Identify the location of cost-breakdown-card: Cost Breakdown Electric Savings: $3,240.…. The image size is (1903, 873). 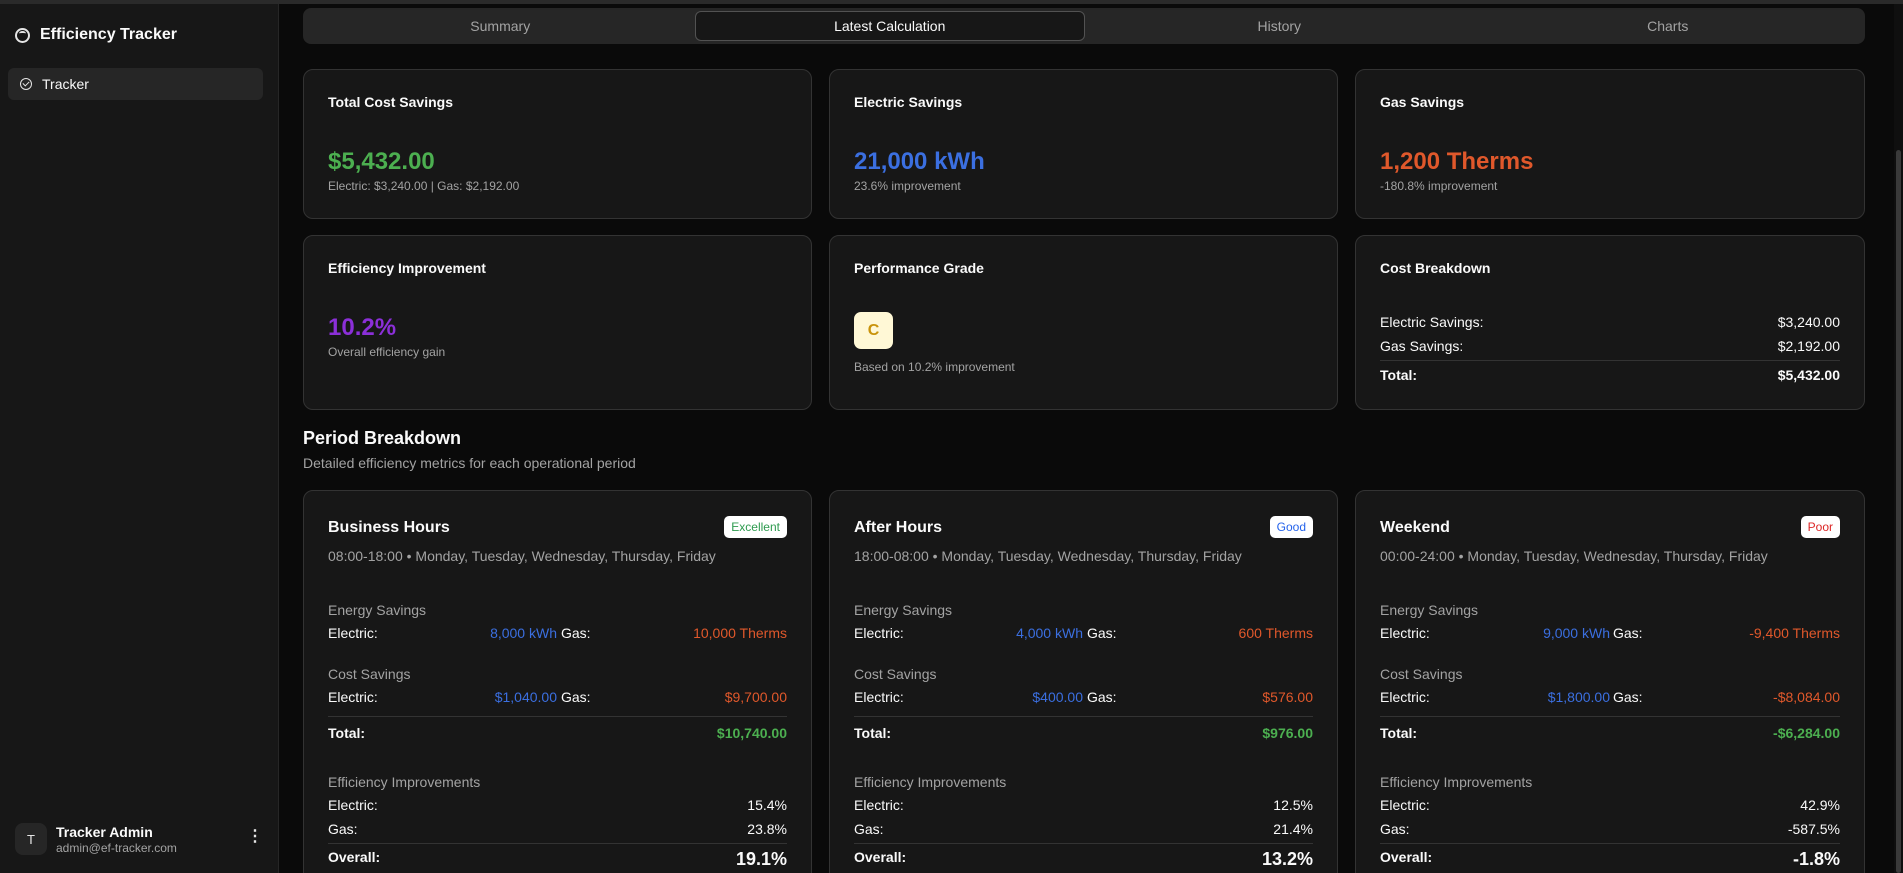
(1610, 322).